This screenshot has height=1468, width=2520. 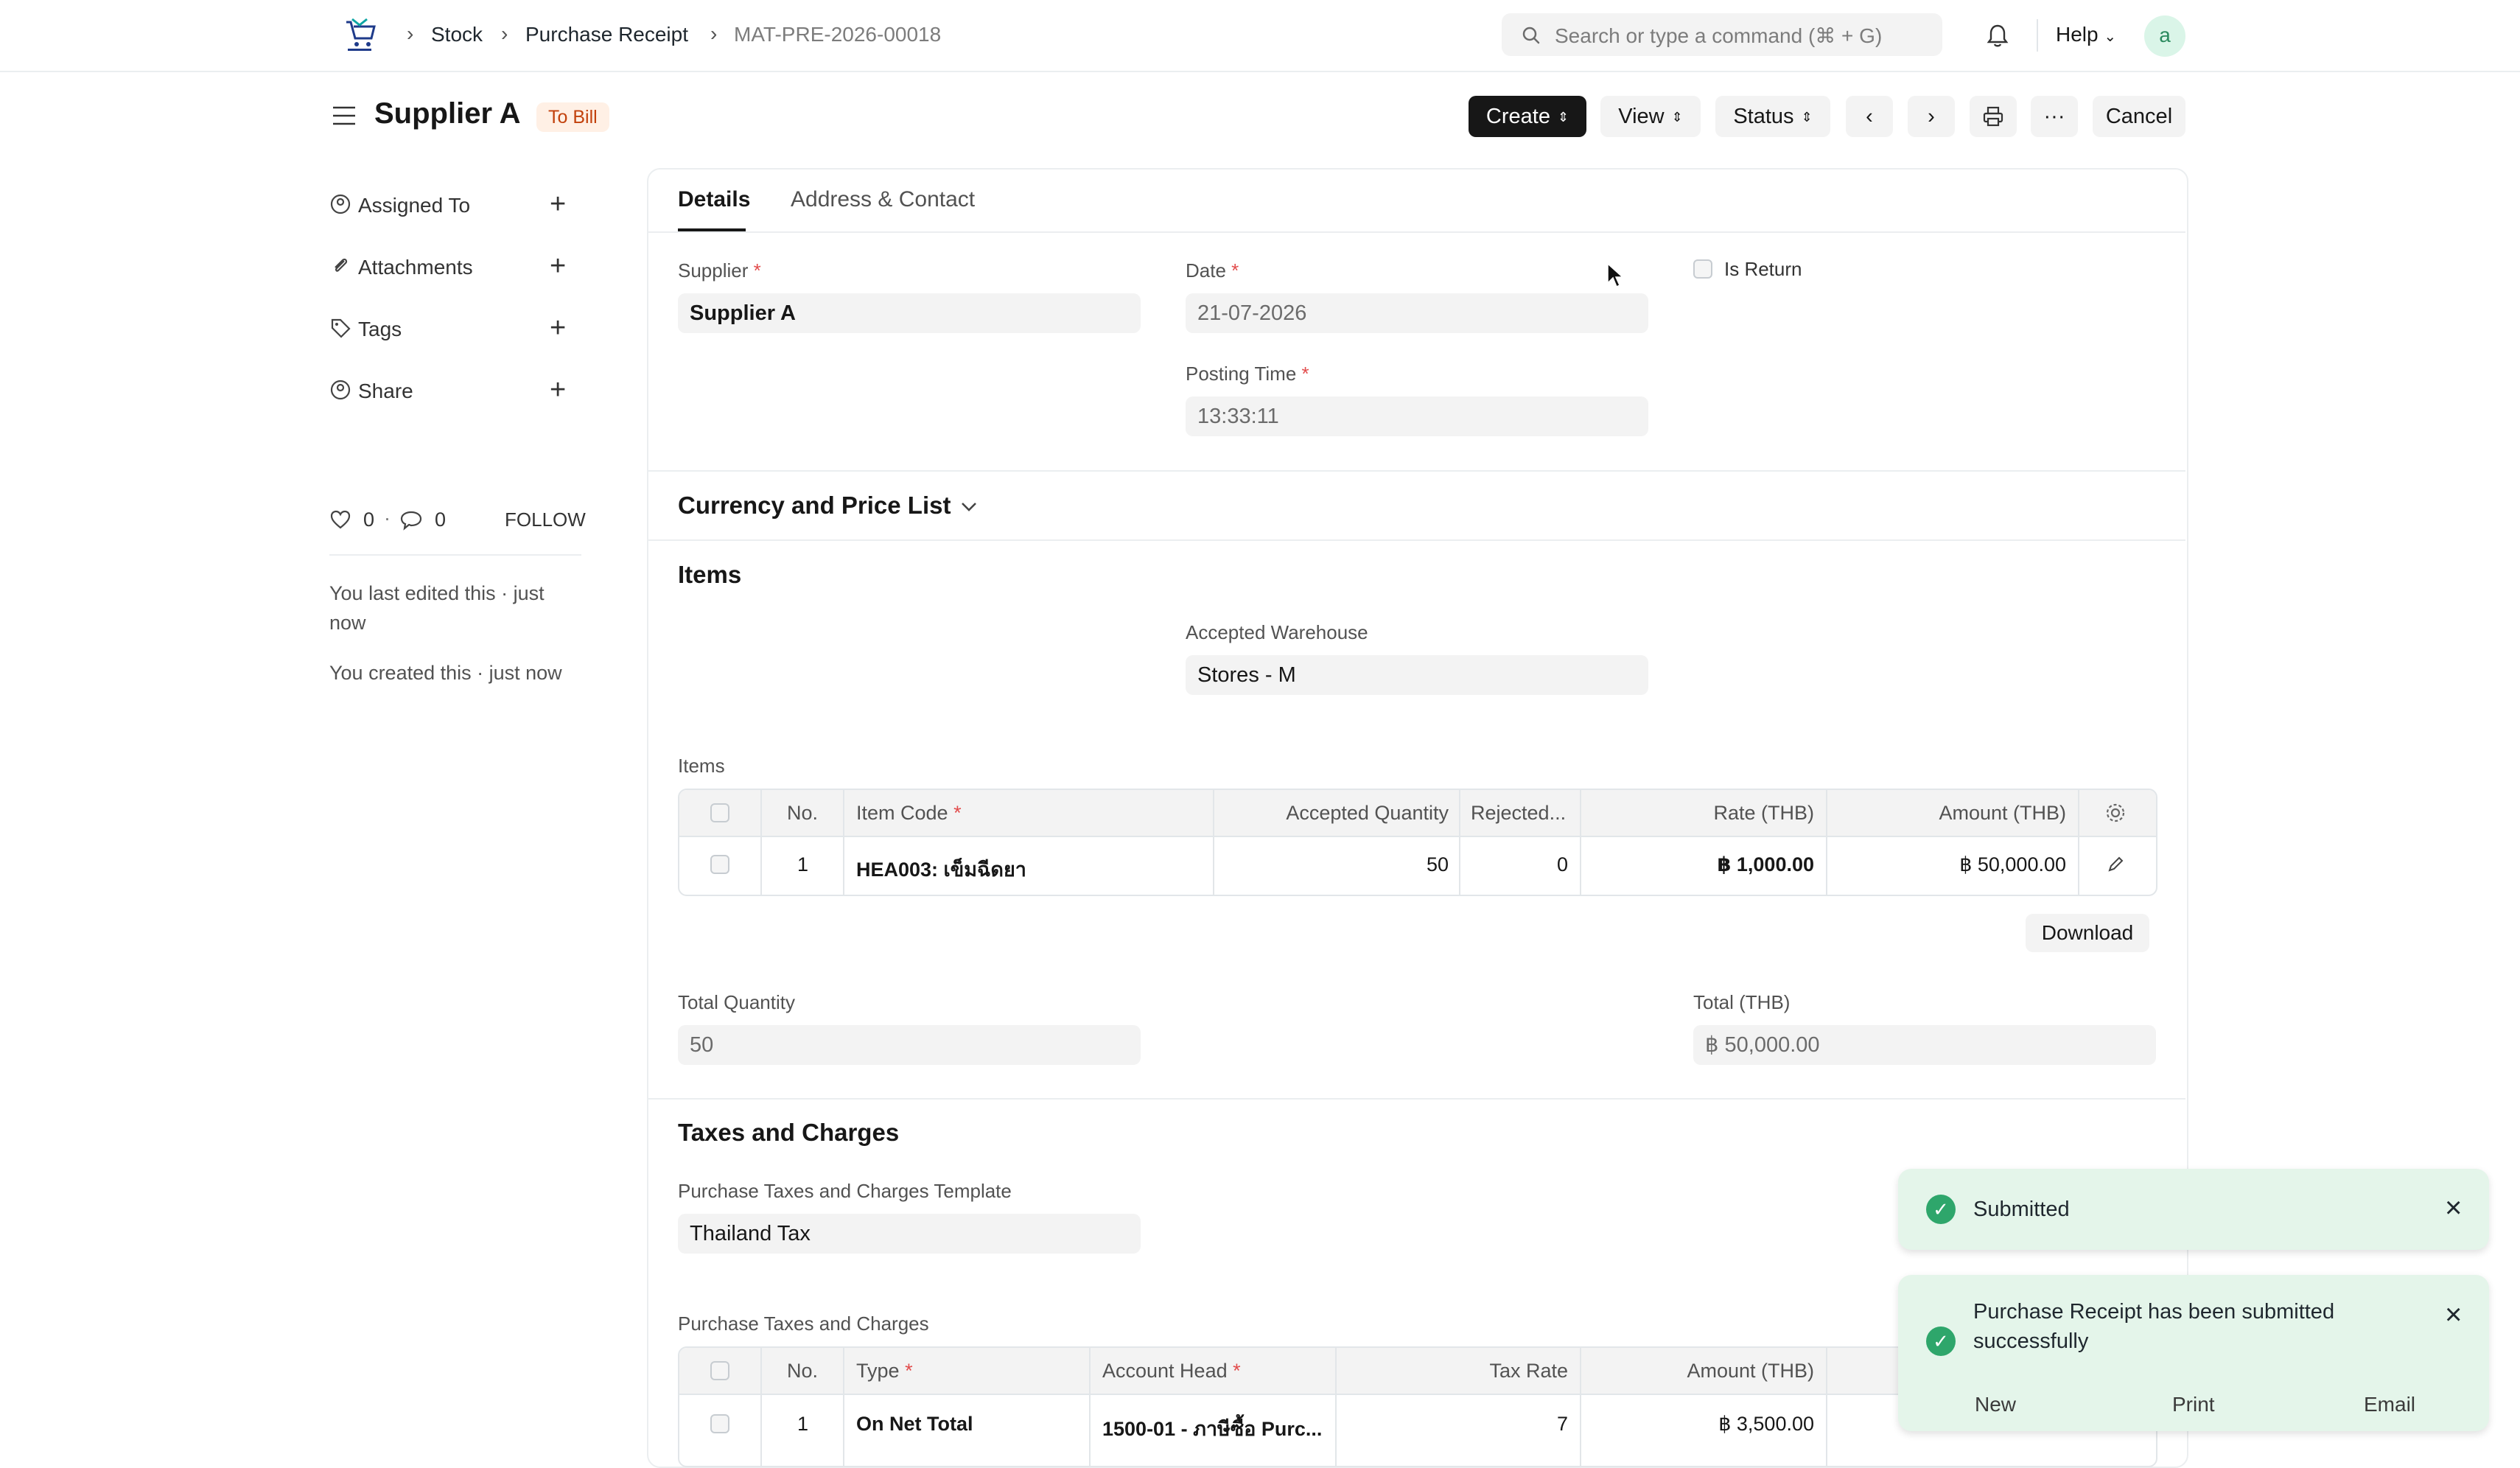 What do you see at coordinates (572, 117) in the screenshot?
I see `status-badge: To Bill` at bounding box center [572, 117].